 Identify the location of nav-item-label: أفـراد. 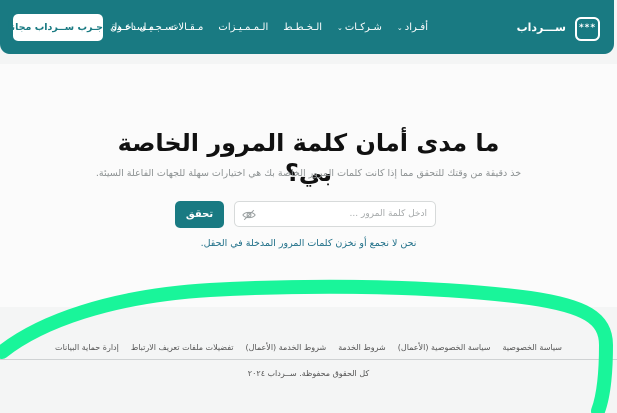
(416, 27).